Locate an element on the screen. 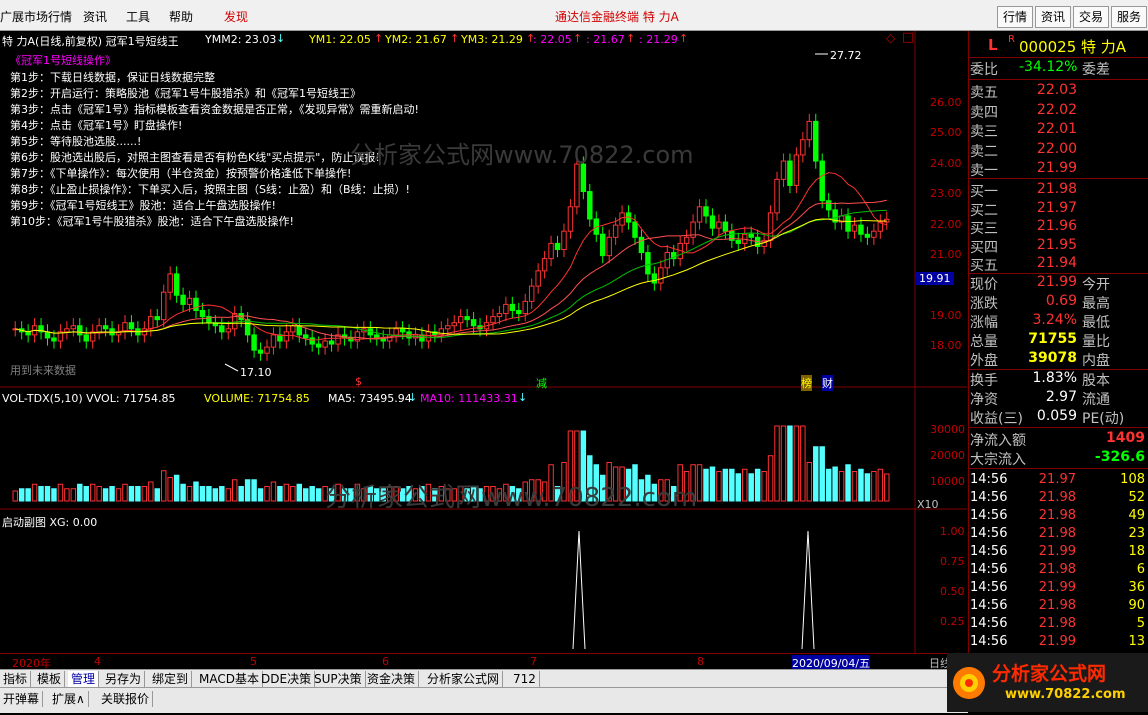 The width and height of the screenshot is (1148, 715). step-line: 第6步：股池选出股后，对照主图查看是否有粉色K线"买点提示"，防止误报! is located at coordinates (195, 157).